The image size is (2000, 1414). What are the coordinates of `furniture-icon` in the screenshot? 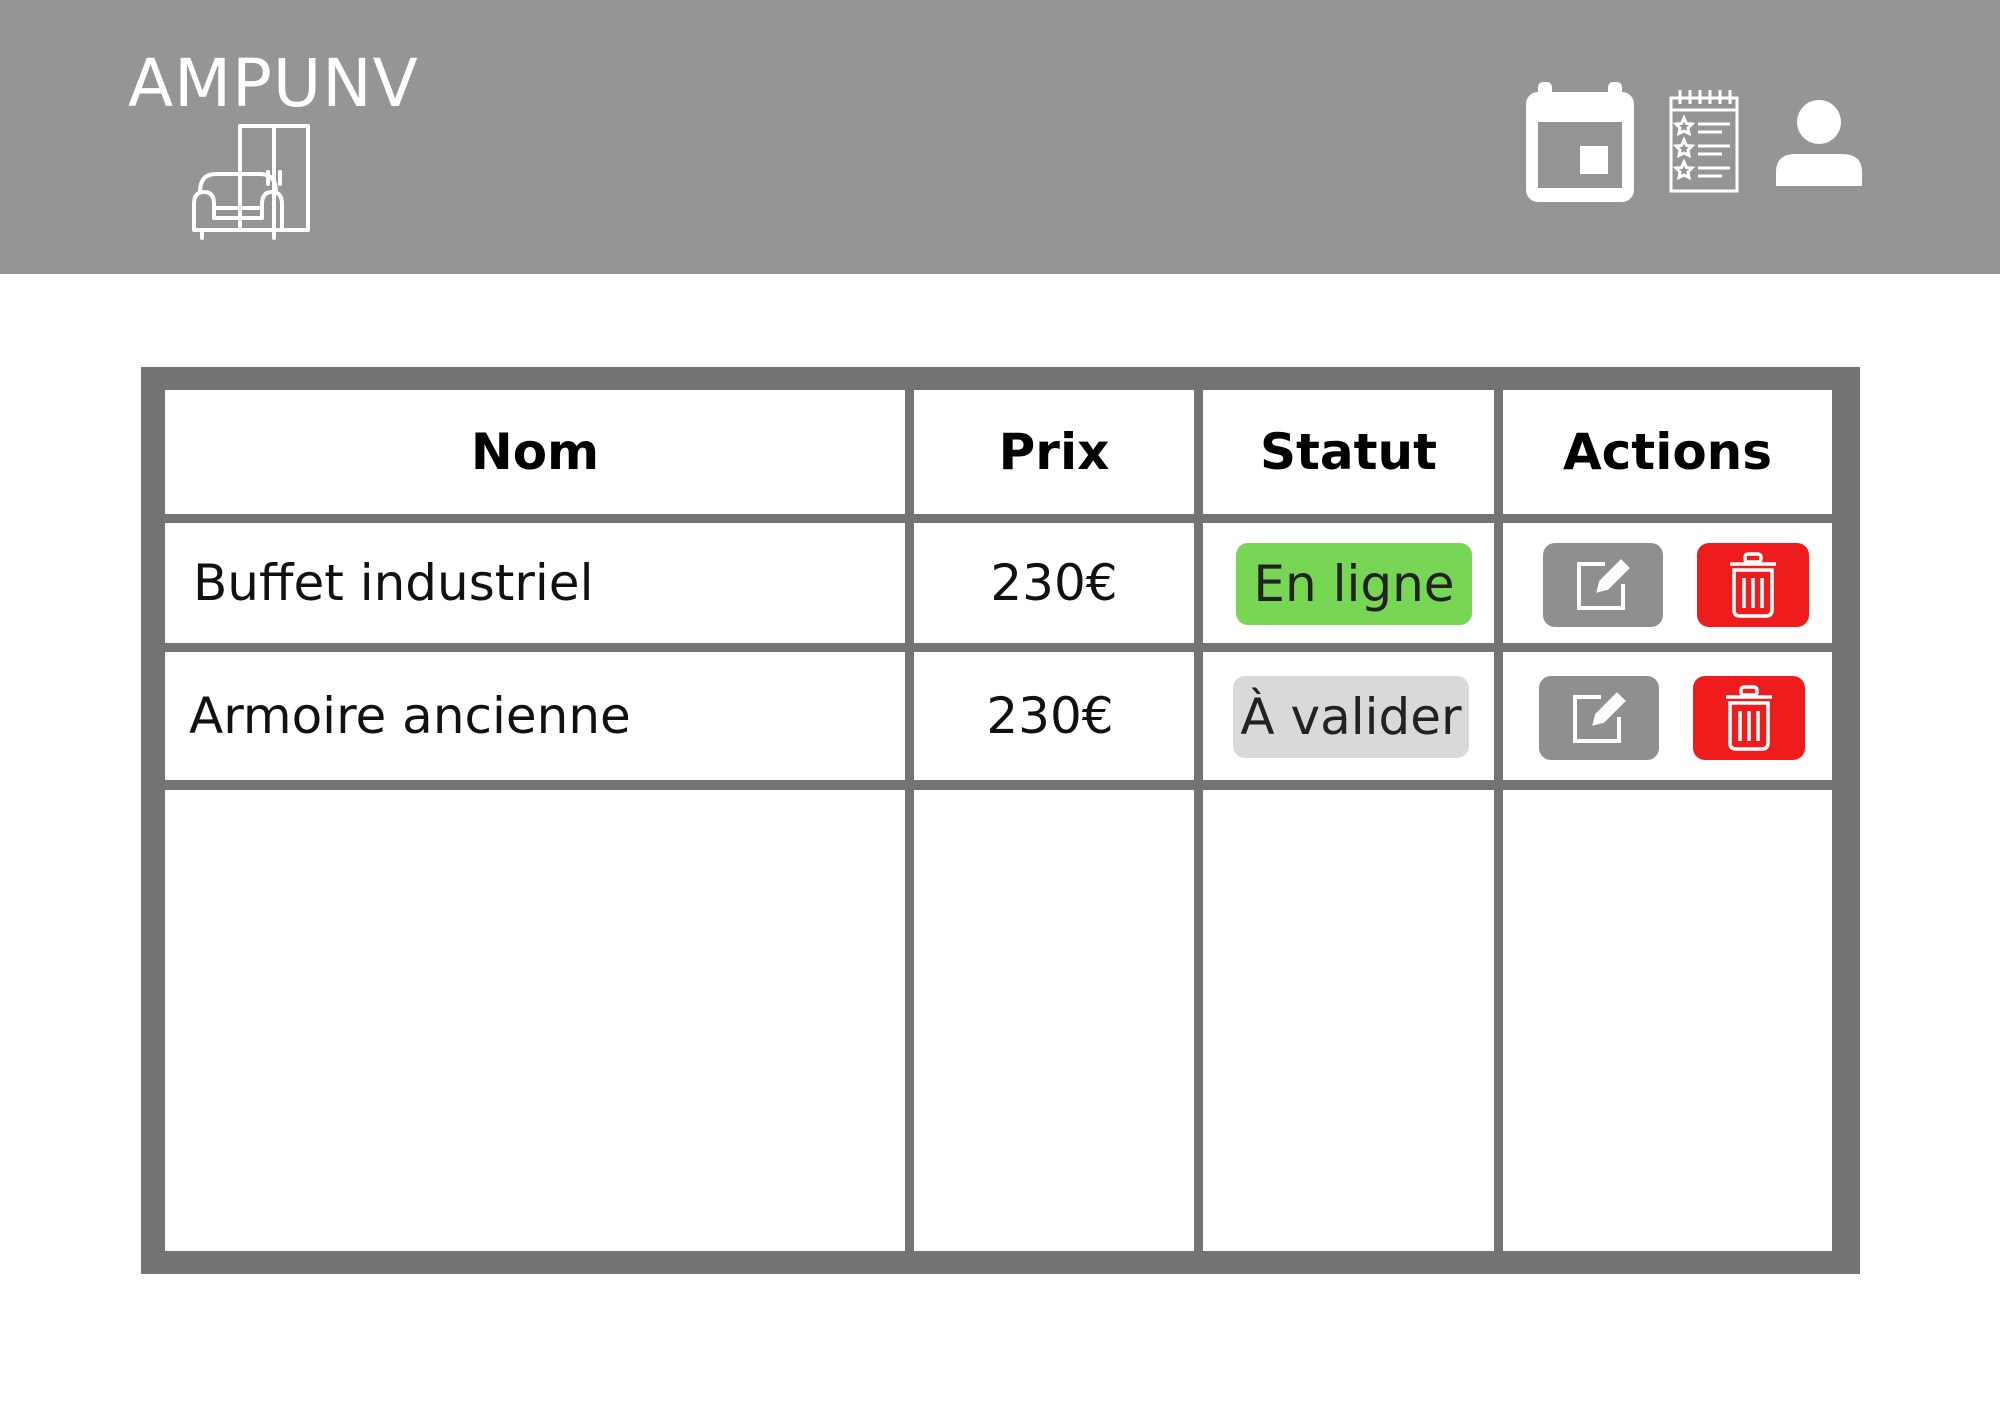 It's located at (251, 182).